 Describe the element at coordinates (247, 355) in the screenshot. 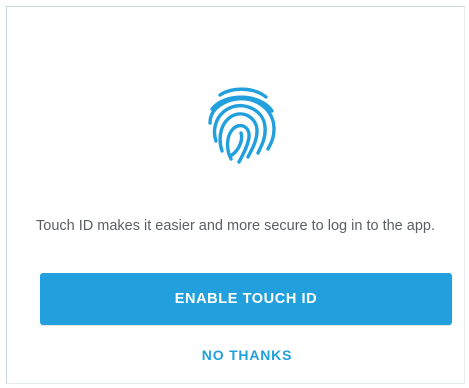

I see `no-thanks-button: NO THANKS` at that location.